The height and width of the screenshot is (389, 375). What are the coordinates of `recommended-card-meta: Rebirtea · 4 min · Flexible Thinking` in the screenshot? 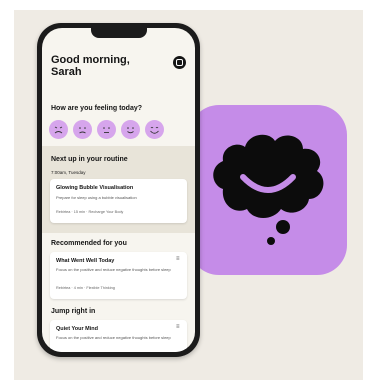 It's located at (85, 288).